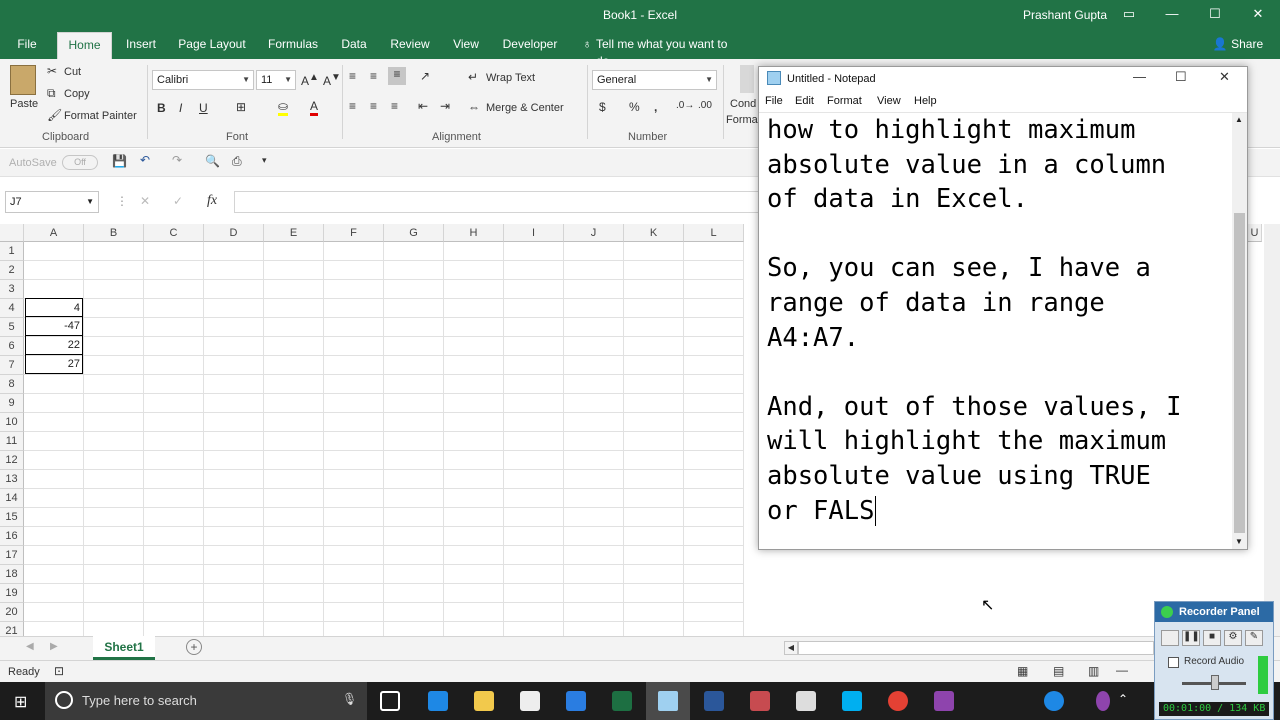 The image size is (1280, 720). What do you see at coordinates (373, 76) in the screenshot?
I see `align-middle-icon: ≡` at bounding box center [373, 76].